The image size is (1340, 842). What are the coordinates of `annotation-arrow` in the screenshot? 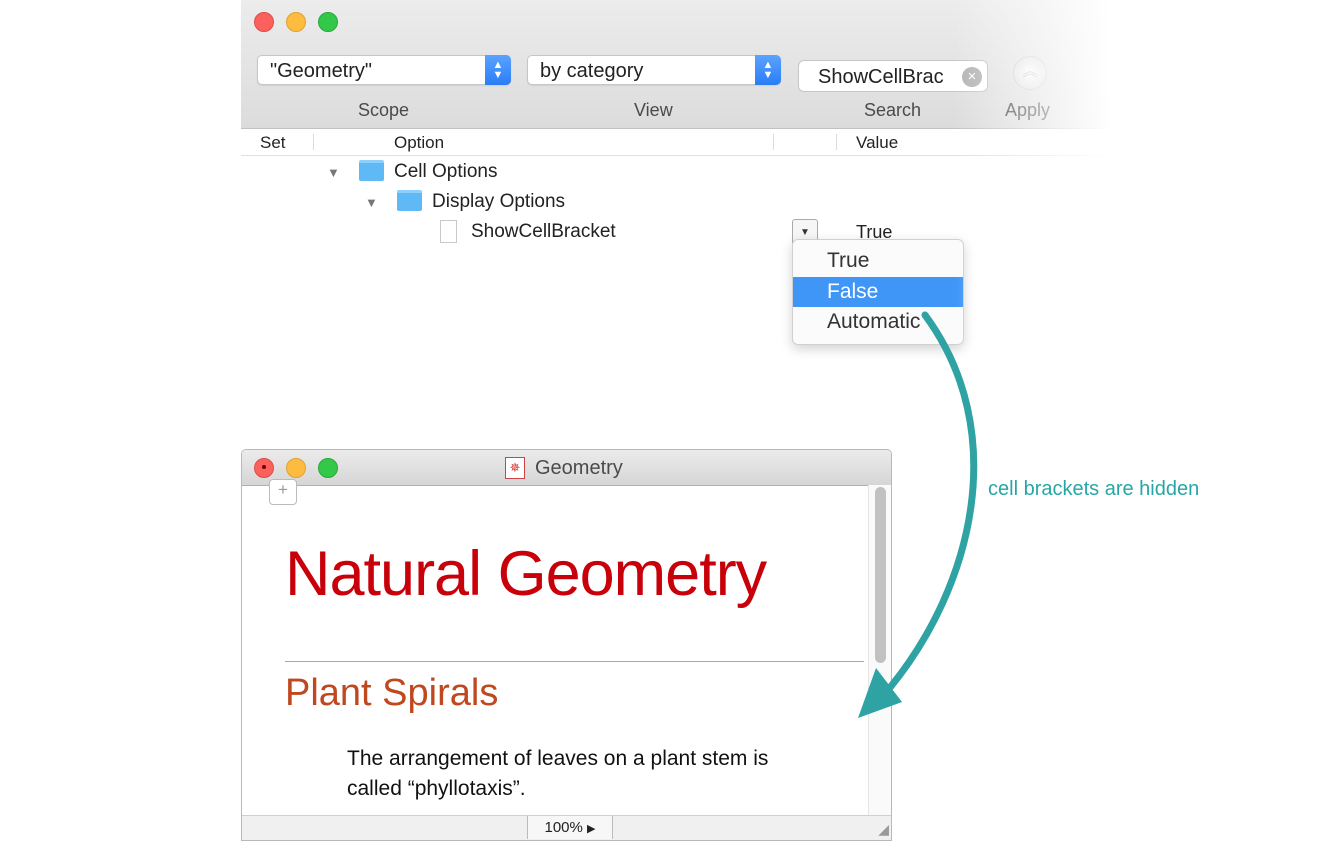 It's located at (918, 514).